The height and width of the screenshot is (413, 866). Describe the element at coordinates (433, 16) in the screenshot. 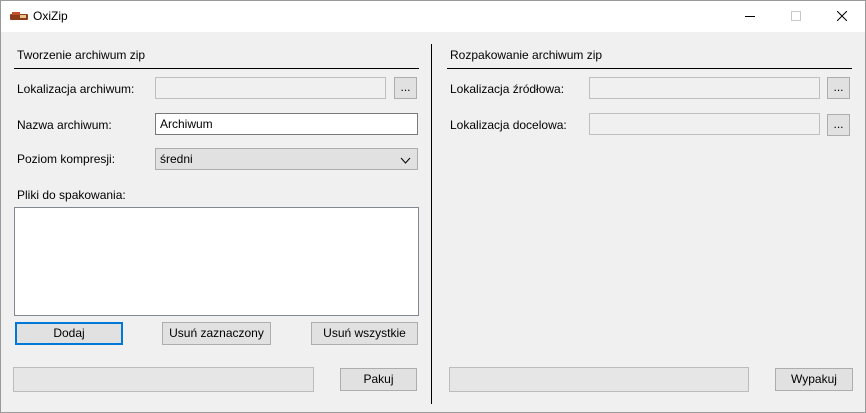

I see `title-bar: OxiZip` at that location.